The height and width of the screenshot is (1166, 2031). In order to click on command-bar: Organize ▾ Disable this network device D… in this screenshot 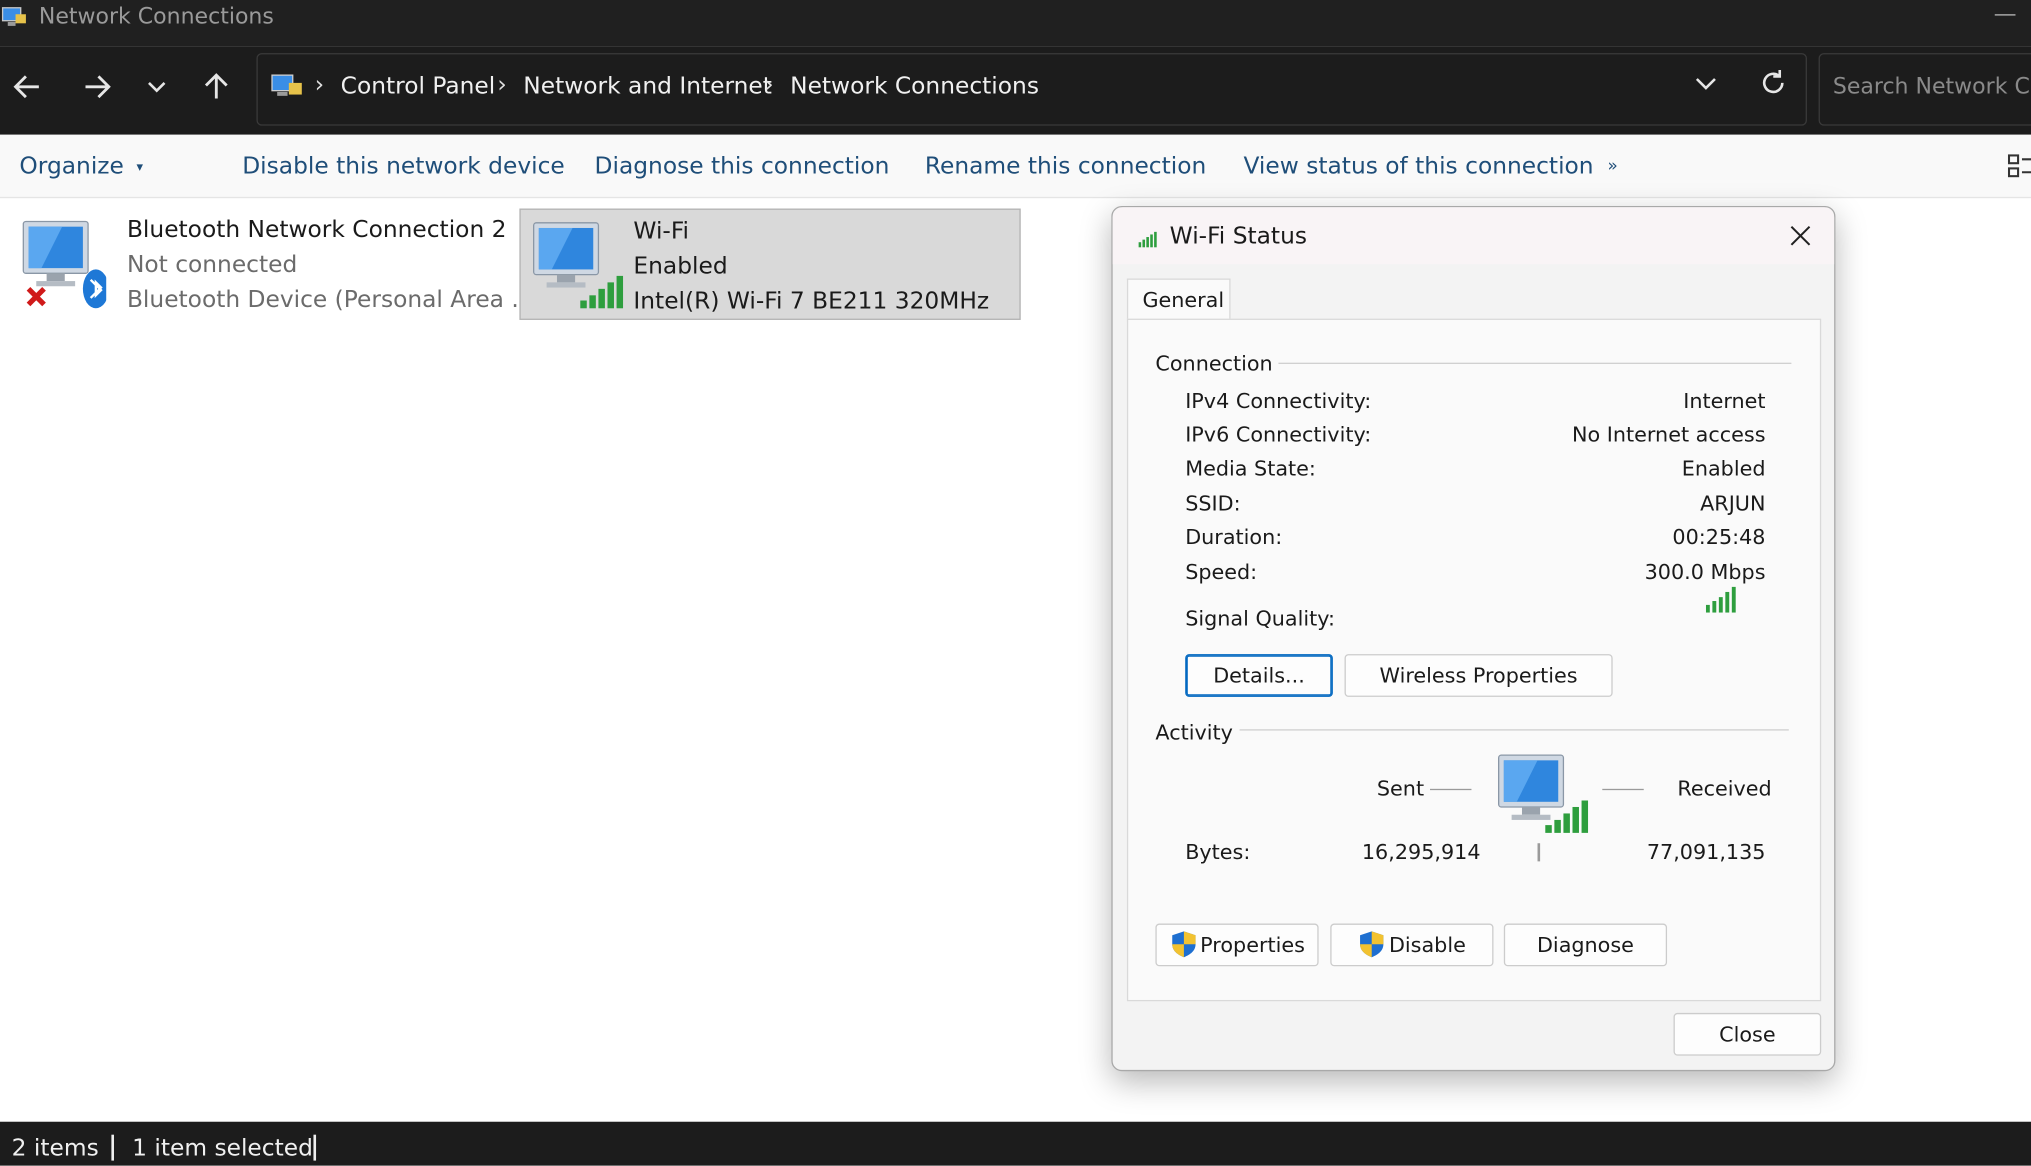, I will do `click(1015, 166)`.